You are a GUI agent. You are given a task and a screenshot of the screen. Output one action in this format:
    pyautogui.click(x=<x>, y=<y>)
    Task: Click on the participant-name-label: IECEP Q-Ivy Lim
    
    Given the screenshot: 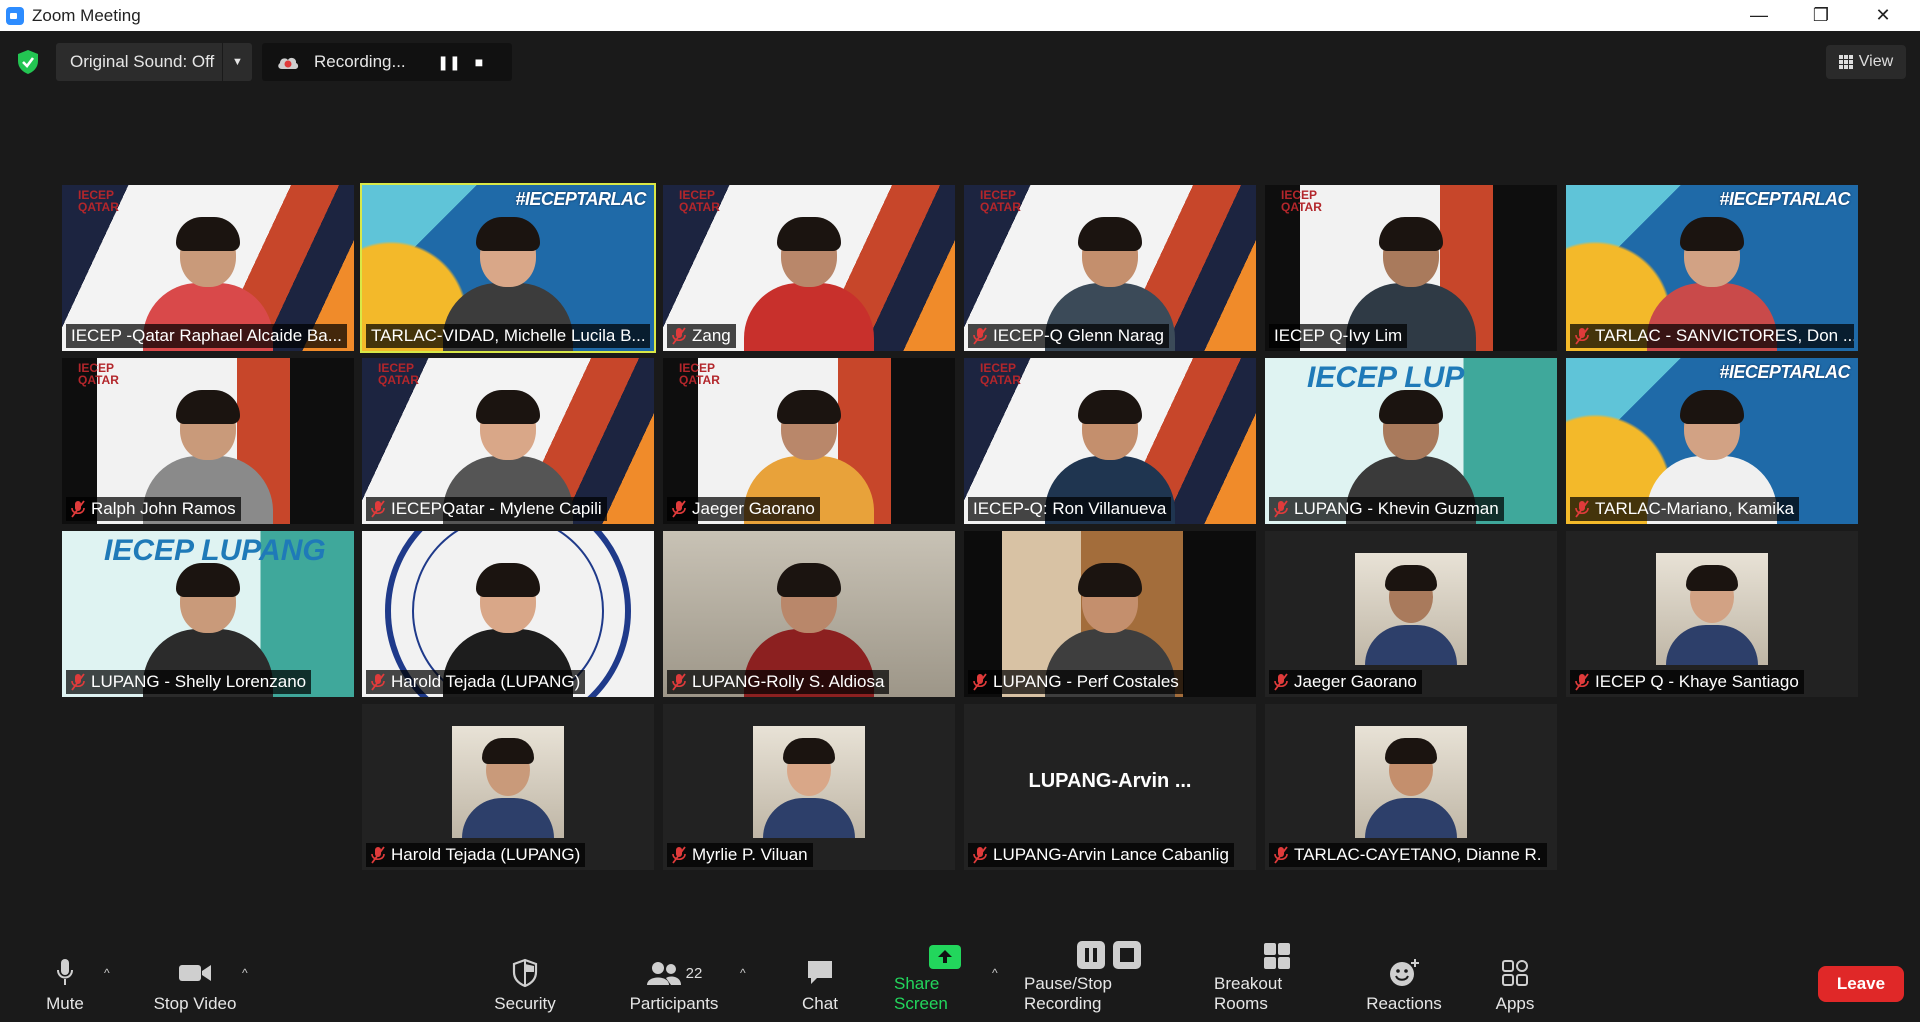 What is the action you would take?
    pyautogui.click(x=1338, y=336)
    